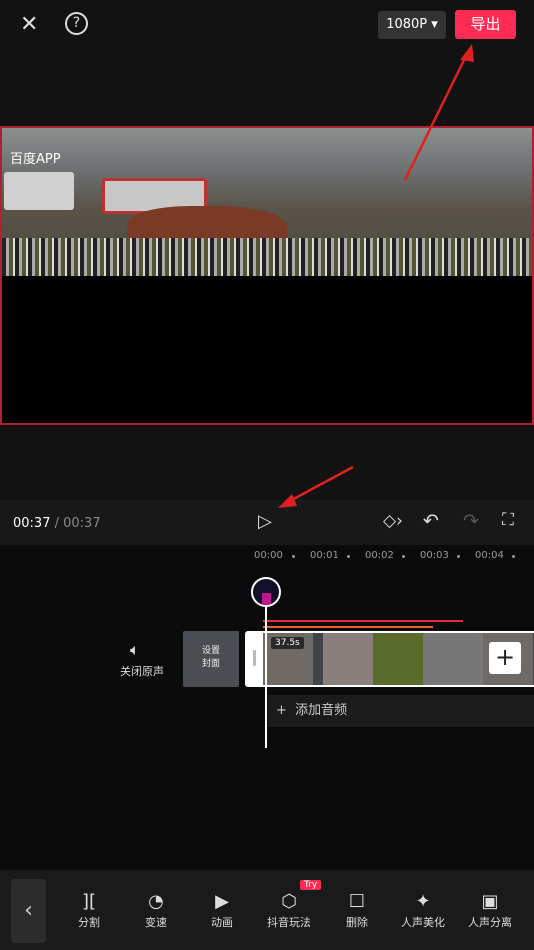 This screenshot has width=534, height=950. What do you see at coordinates (254, 658) in the screenshot?
I see `clip-trim-handle` at bounding box center [254, 658].